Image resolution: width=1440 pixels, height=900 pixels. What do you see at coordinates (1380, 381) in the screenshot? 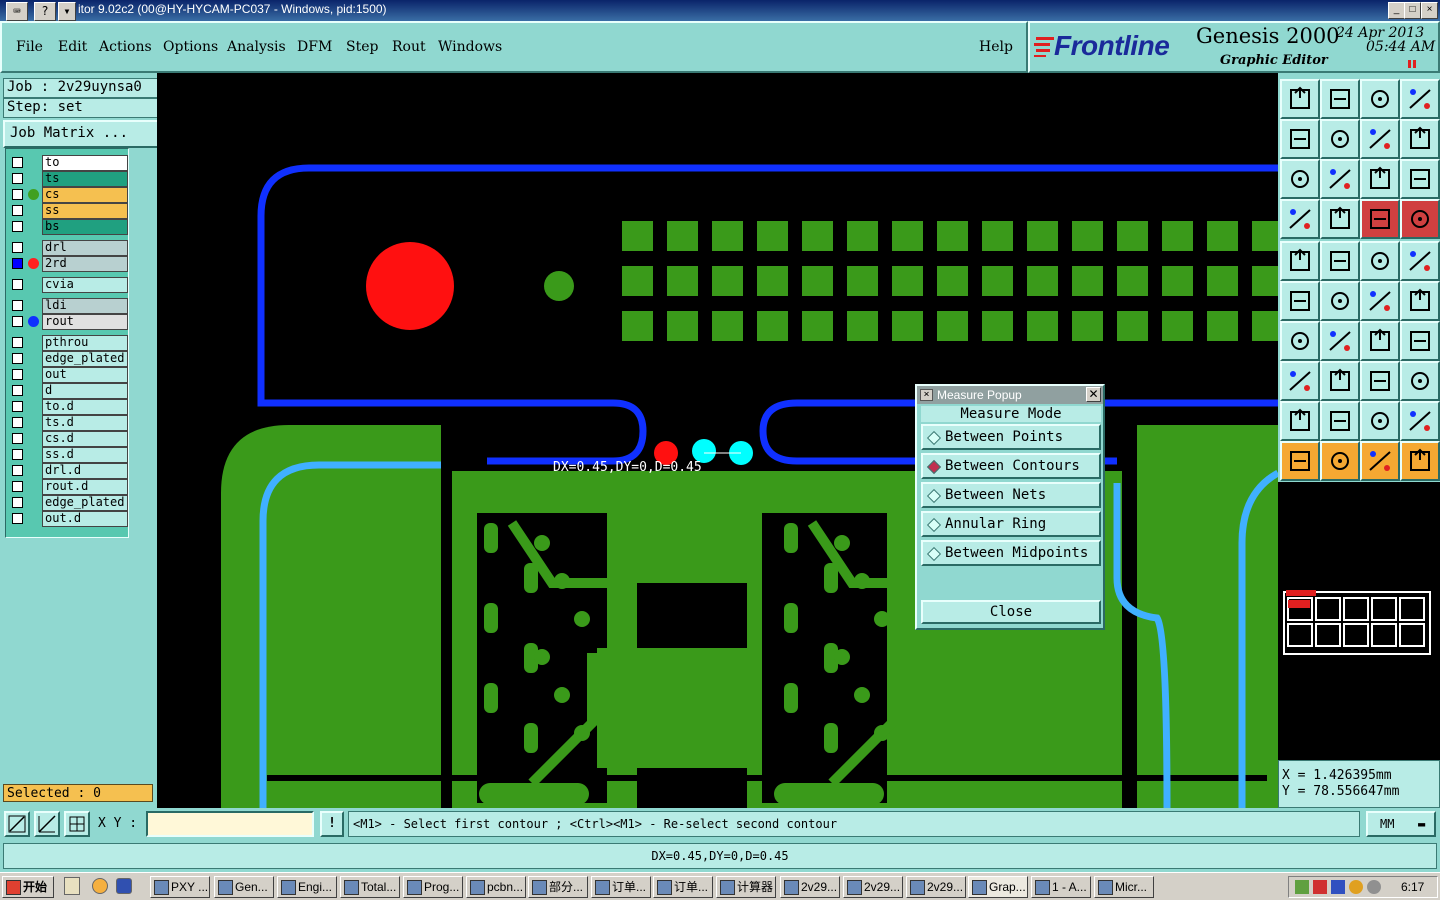
I see `measure-box-icon` at bounding box center [1380, 381].